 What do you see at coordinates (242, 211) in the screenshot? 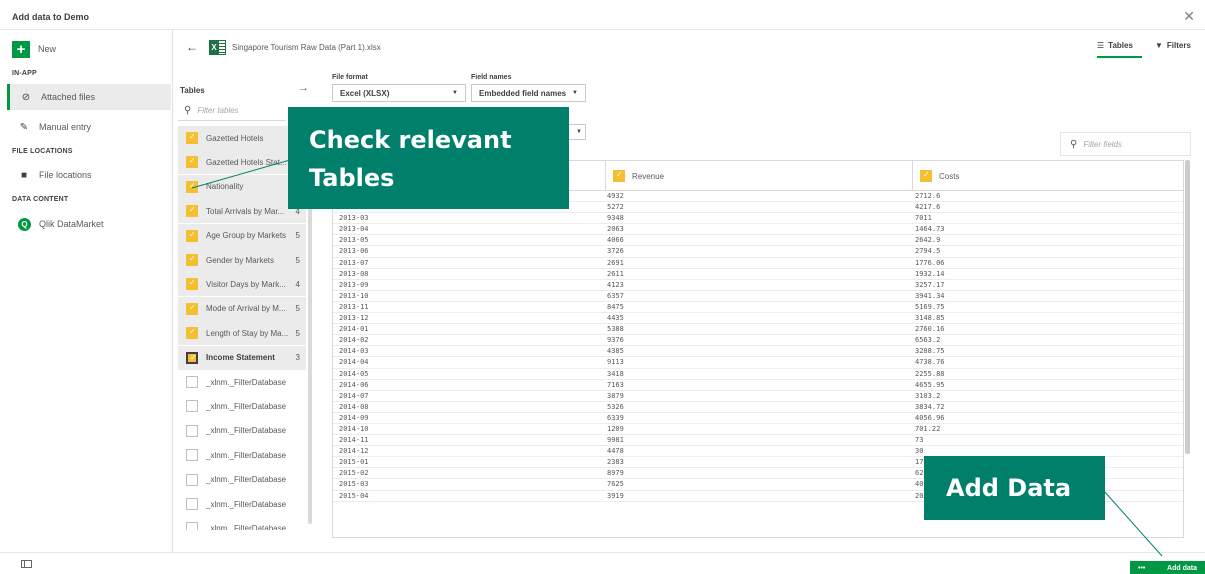
I see `table-list-item: Total Arrivals by Mar...4` at bounding box center [242, 211].